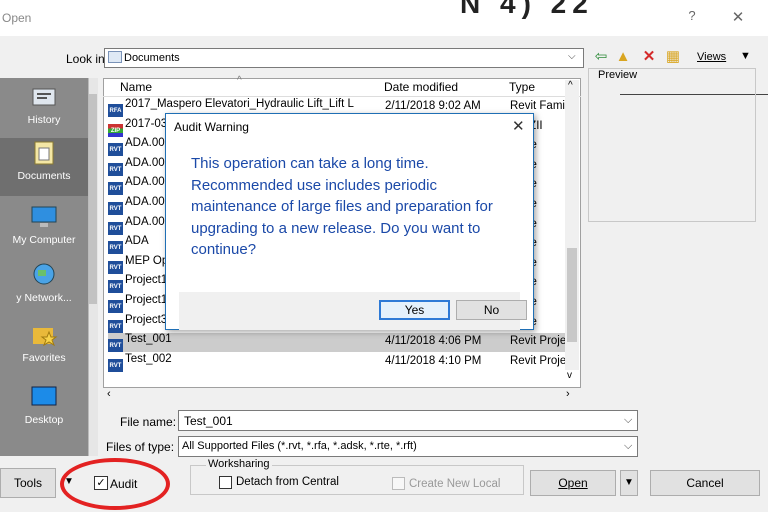  I want to click on file-name-value: Test_001, so click(208, 421).